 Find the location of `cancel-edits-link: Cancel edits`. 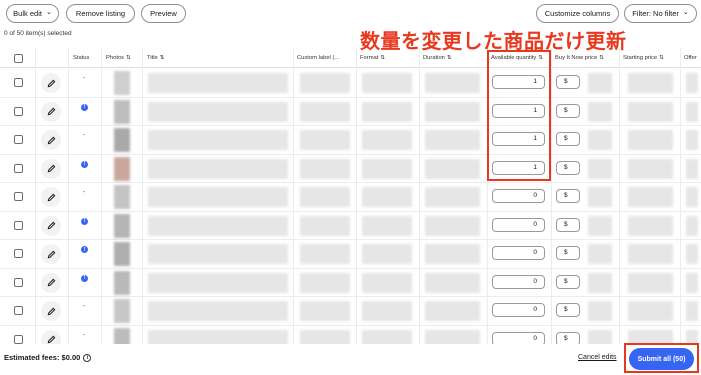

cancel-edits-link: Cancel edits is located at coordinates (597, 357).